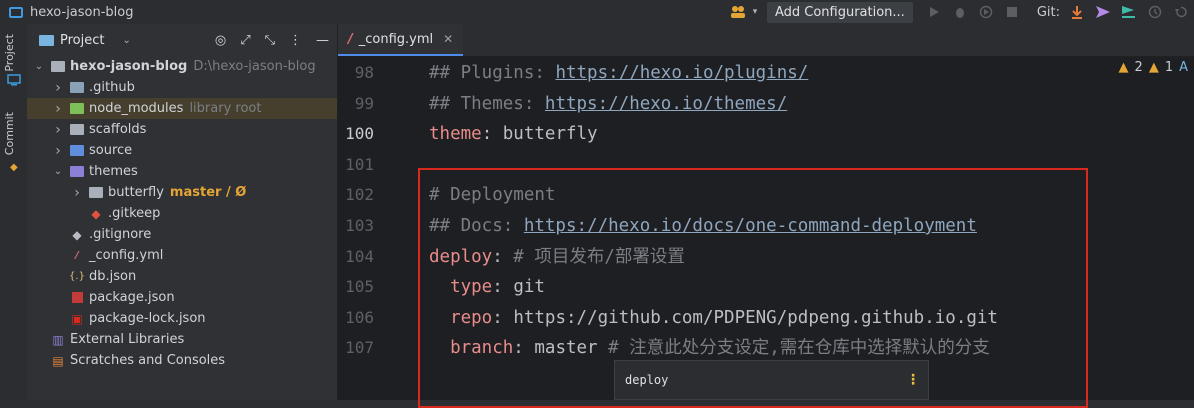  What do you see at coordinates (147, 318) in the screenshot?
I see `tree-item-label: package-lock.json` at bounding box center [147, 318].